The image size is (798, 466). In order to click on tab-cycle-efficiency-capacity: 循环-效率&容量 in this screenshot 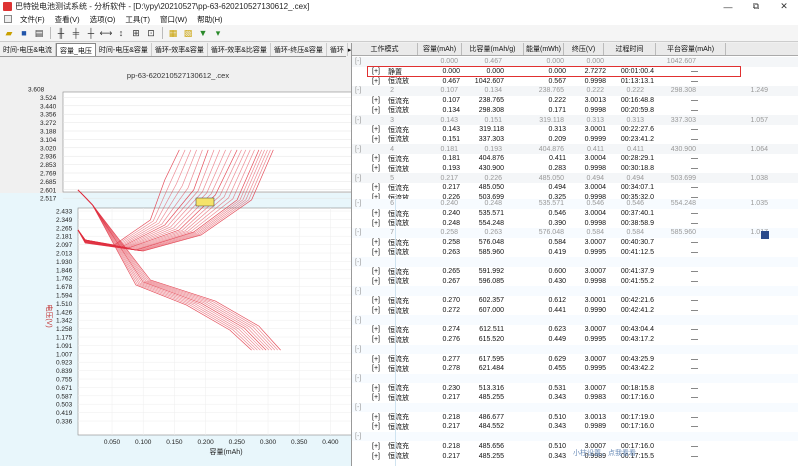, I will do `click(180, 49)`.